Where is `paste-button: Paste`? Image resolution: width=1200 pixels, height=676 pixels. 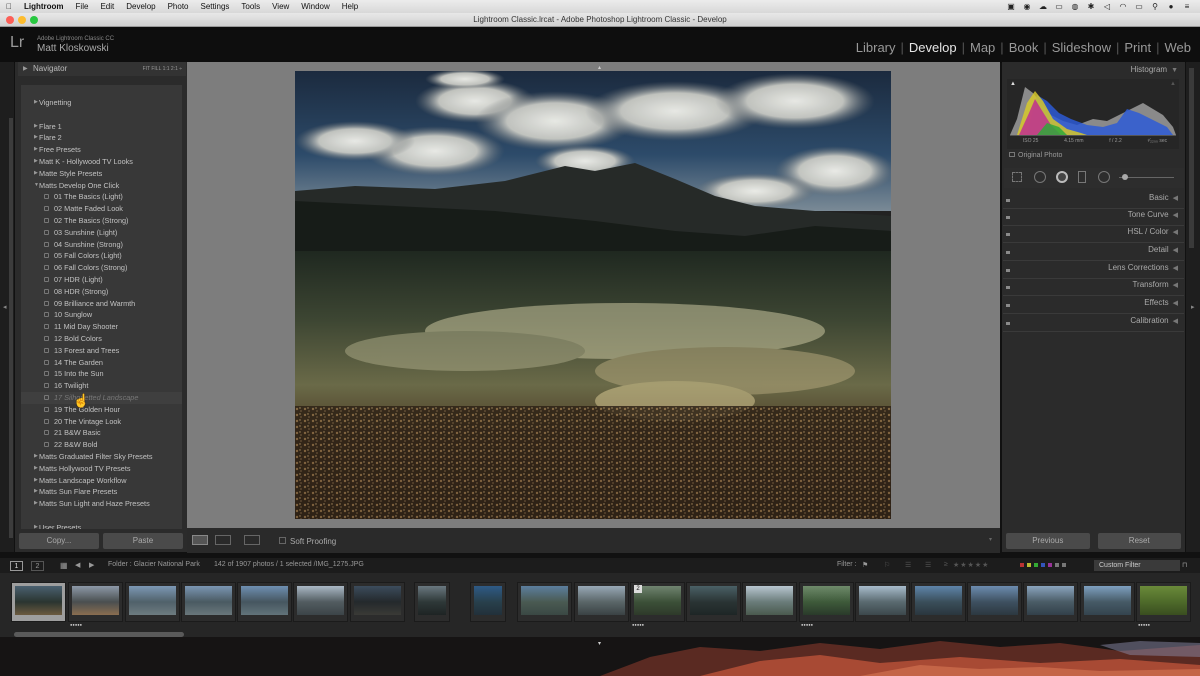
paste-button: Paste is located at coordinates (143, 541).